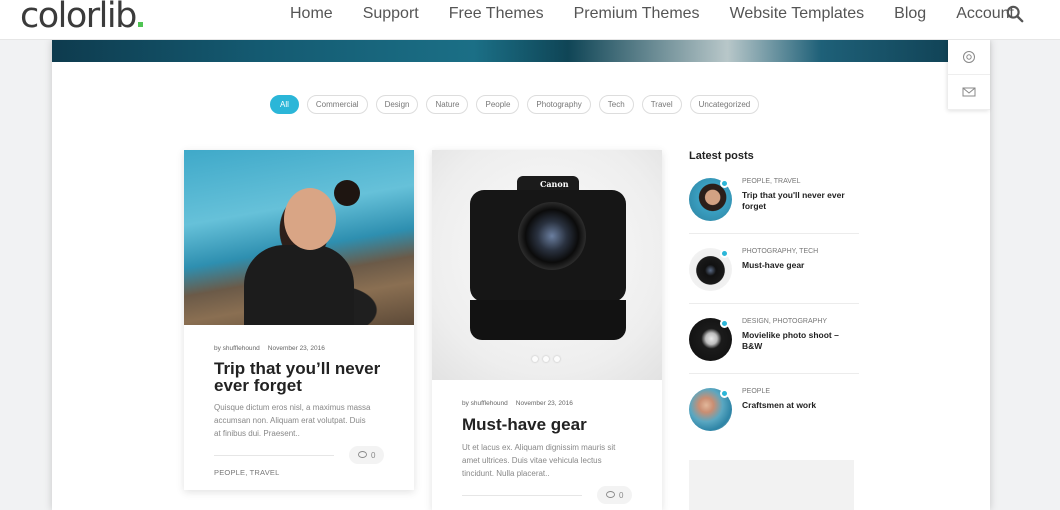  What do you see at coordinates (506, 473) in the screenshot?
I see `post-excerpt-line-3: tincidunt. Nulla placerat..` at bounding box center [506, 473].